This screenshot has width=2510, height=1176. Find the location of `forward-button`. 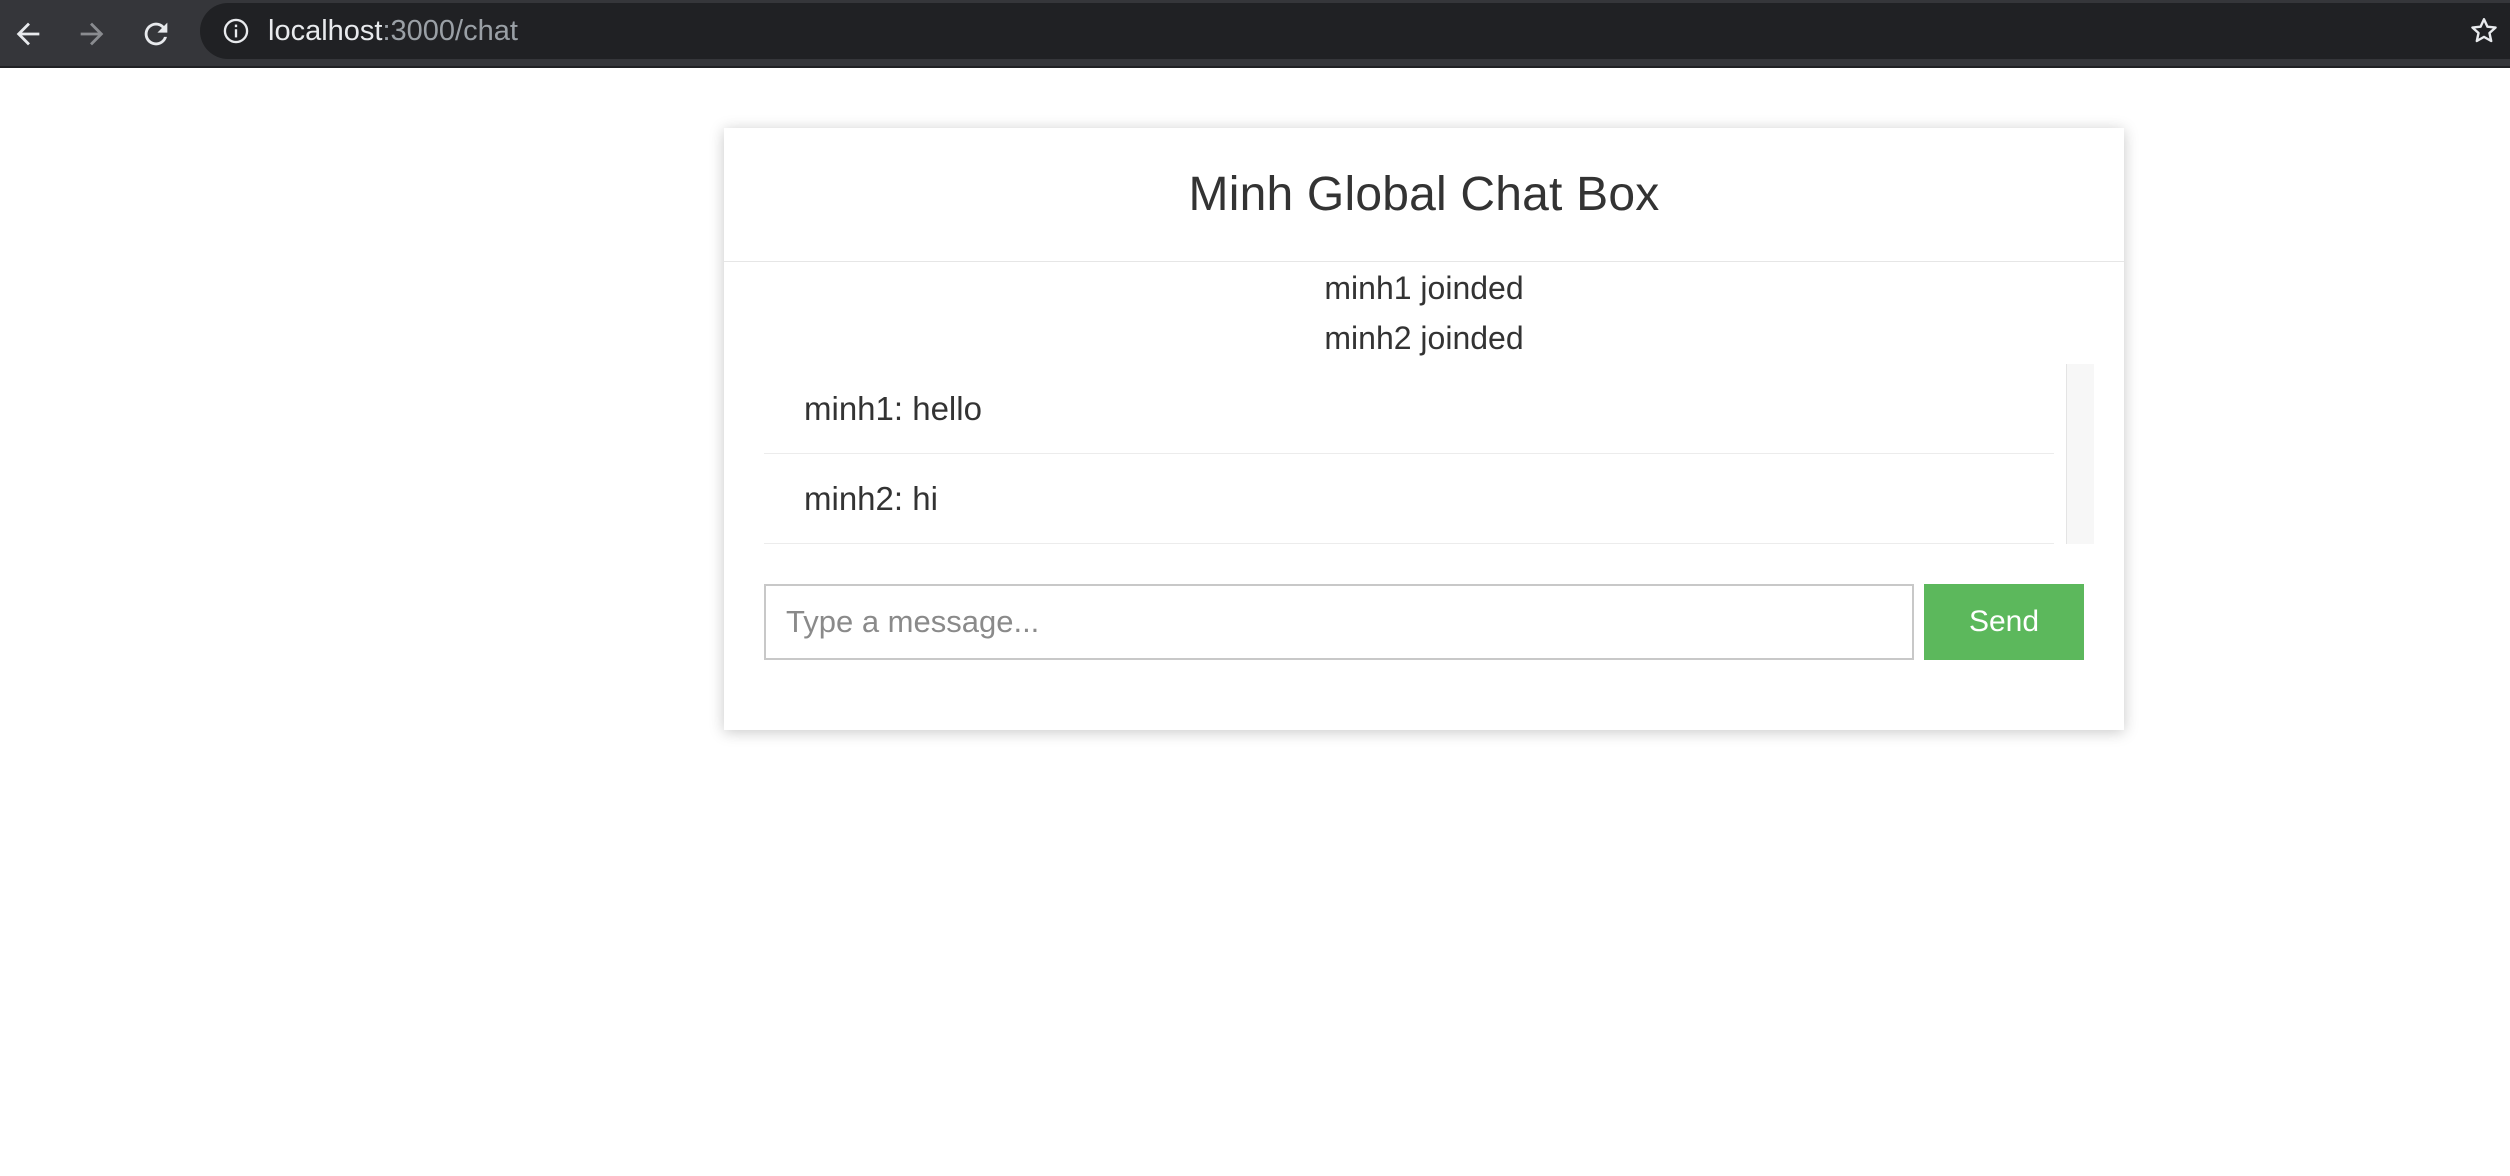

forward-button is located at coordinates (92, 34).